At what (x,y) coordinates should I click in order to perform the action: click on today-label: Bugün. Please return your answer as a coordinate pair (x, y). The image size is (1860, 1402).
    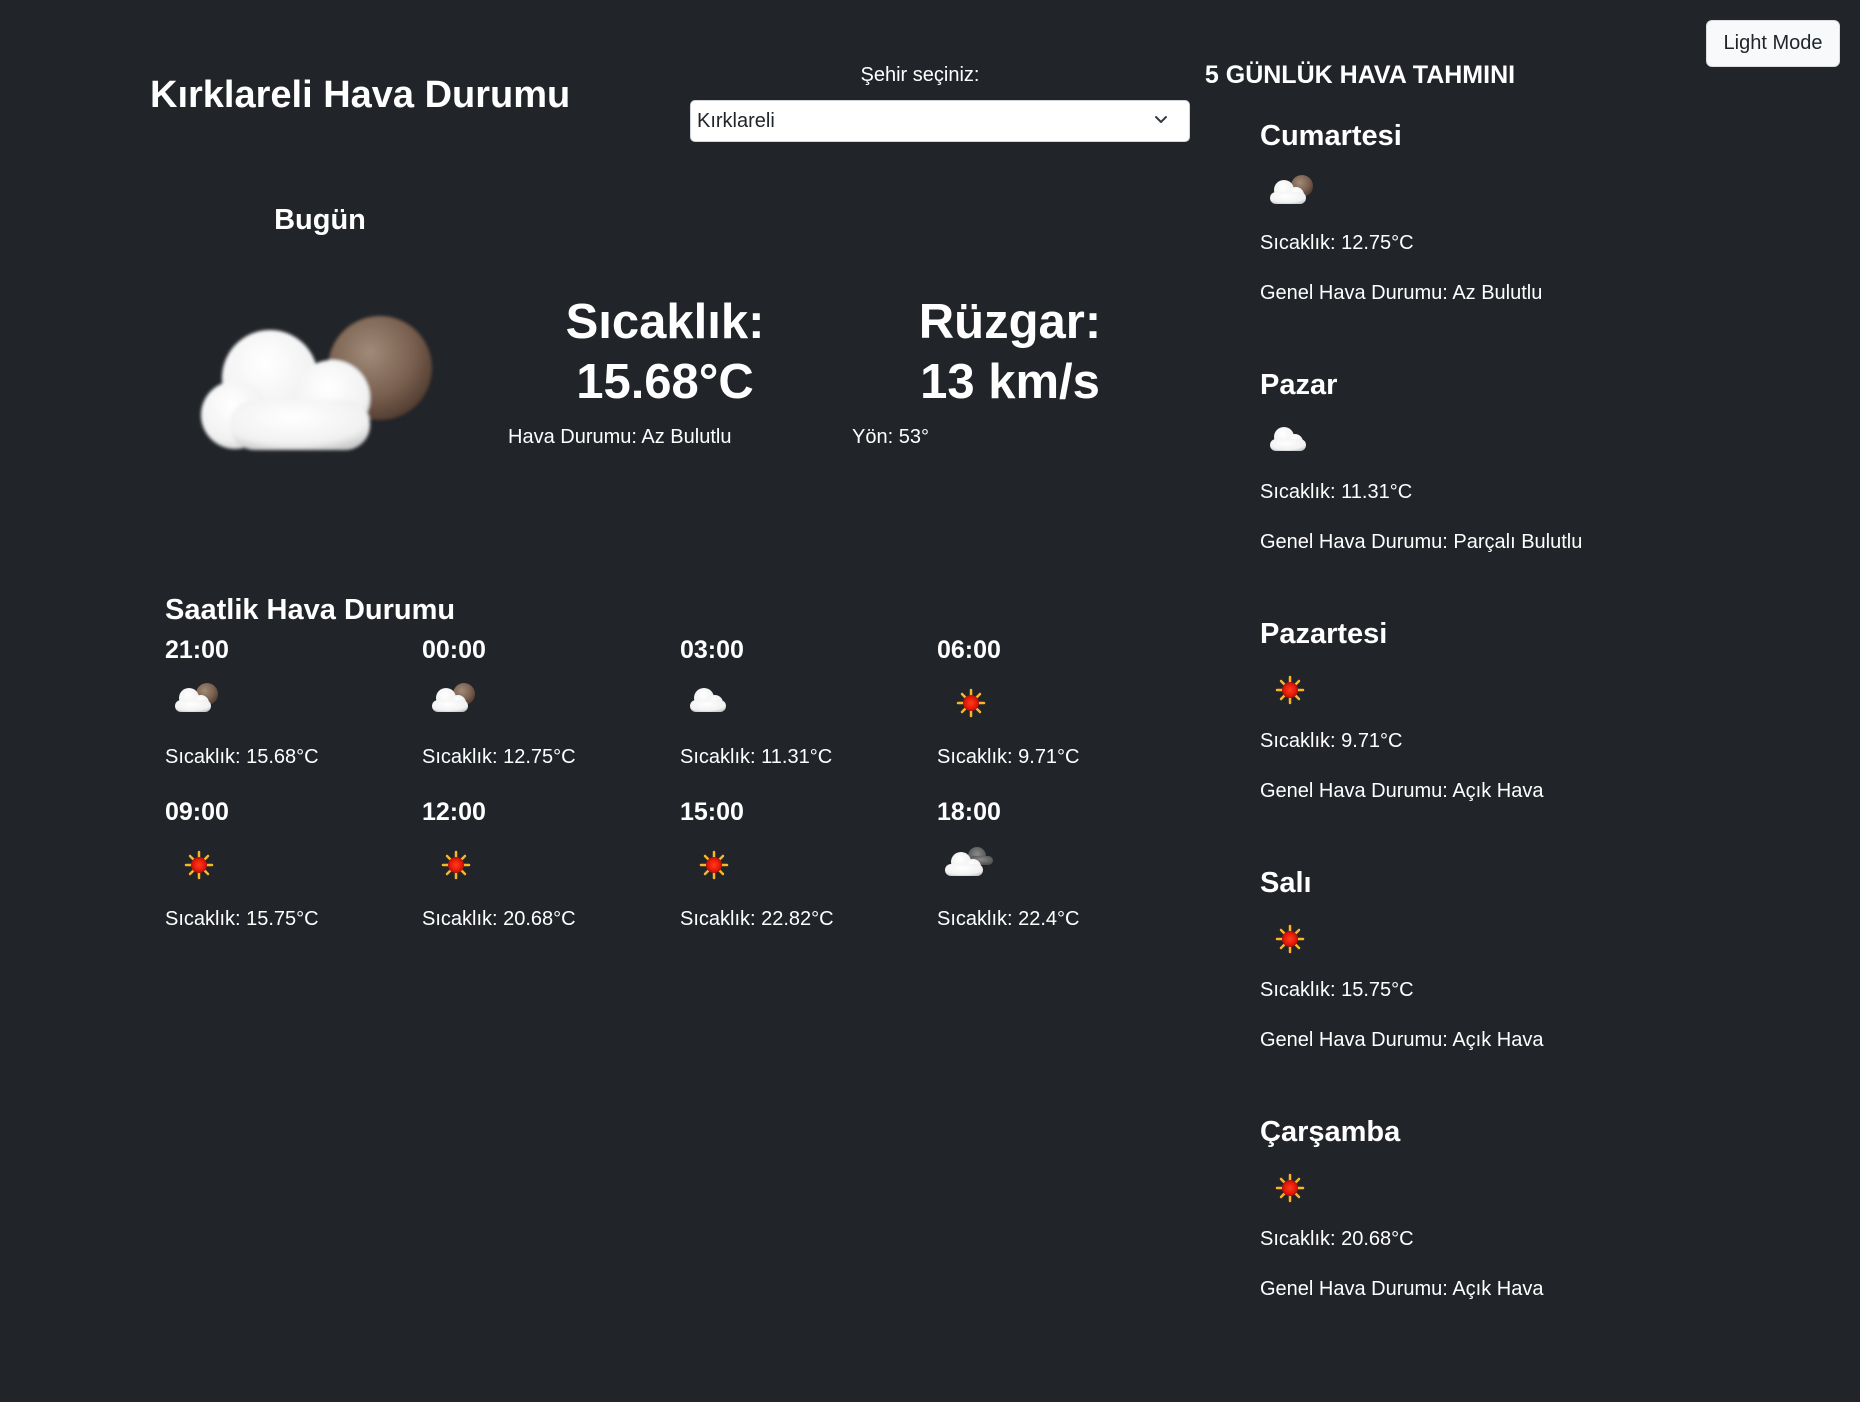
    Looking at the image, I should click on (320, 220).